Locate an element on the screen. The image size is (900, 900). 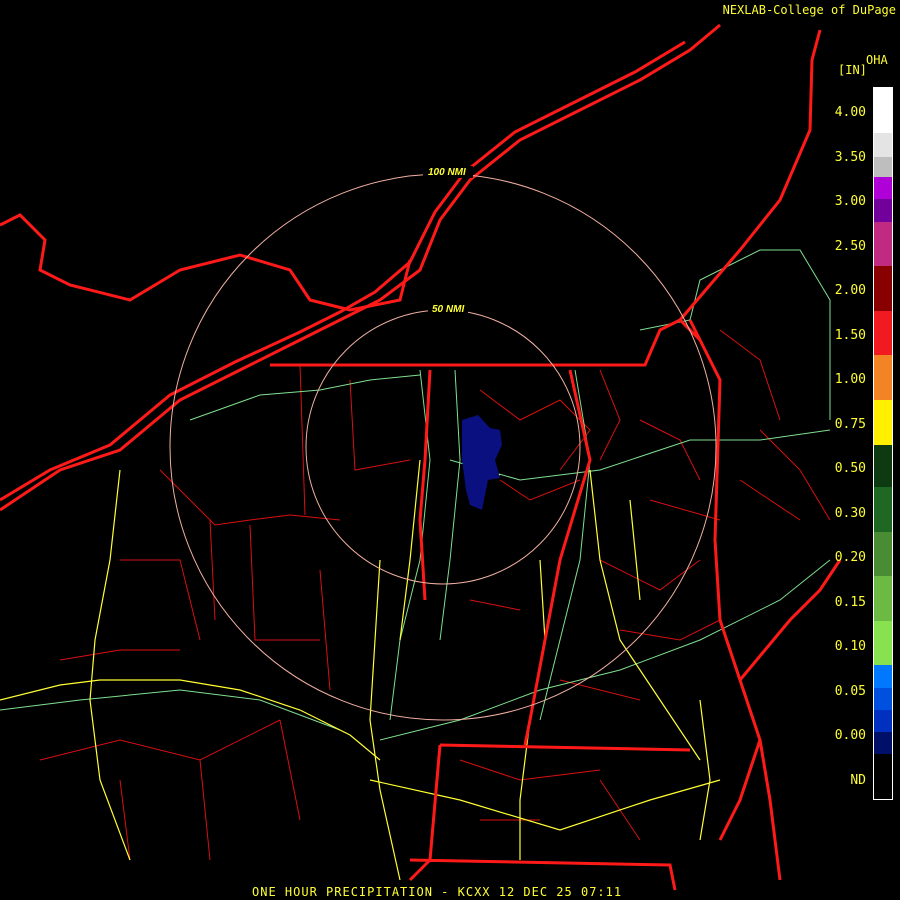
legend-label: 0.15 is located at coordinates (850, 602).